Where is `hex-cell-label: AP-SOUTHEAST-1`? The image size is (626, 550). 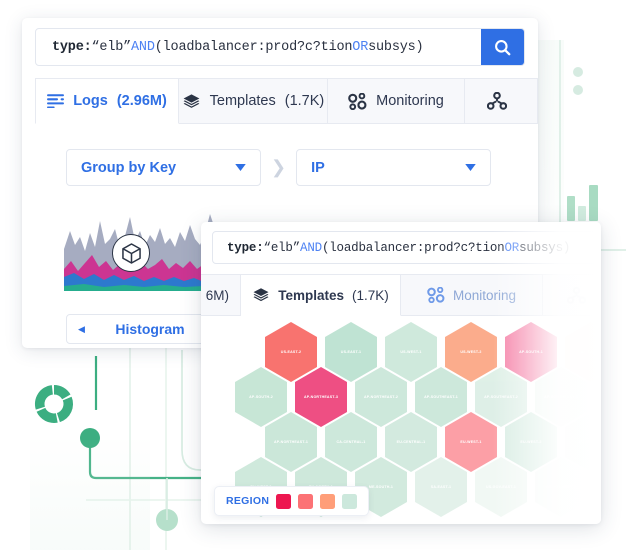 hex-cell-label: AP-SOUTHEAST-1 is located at coordinates (441, 397).